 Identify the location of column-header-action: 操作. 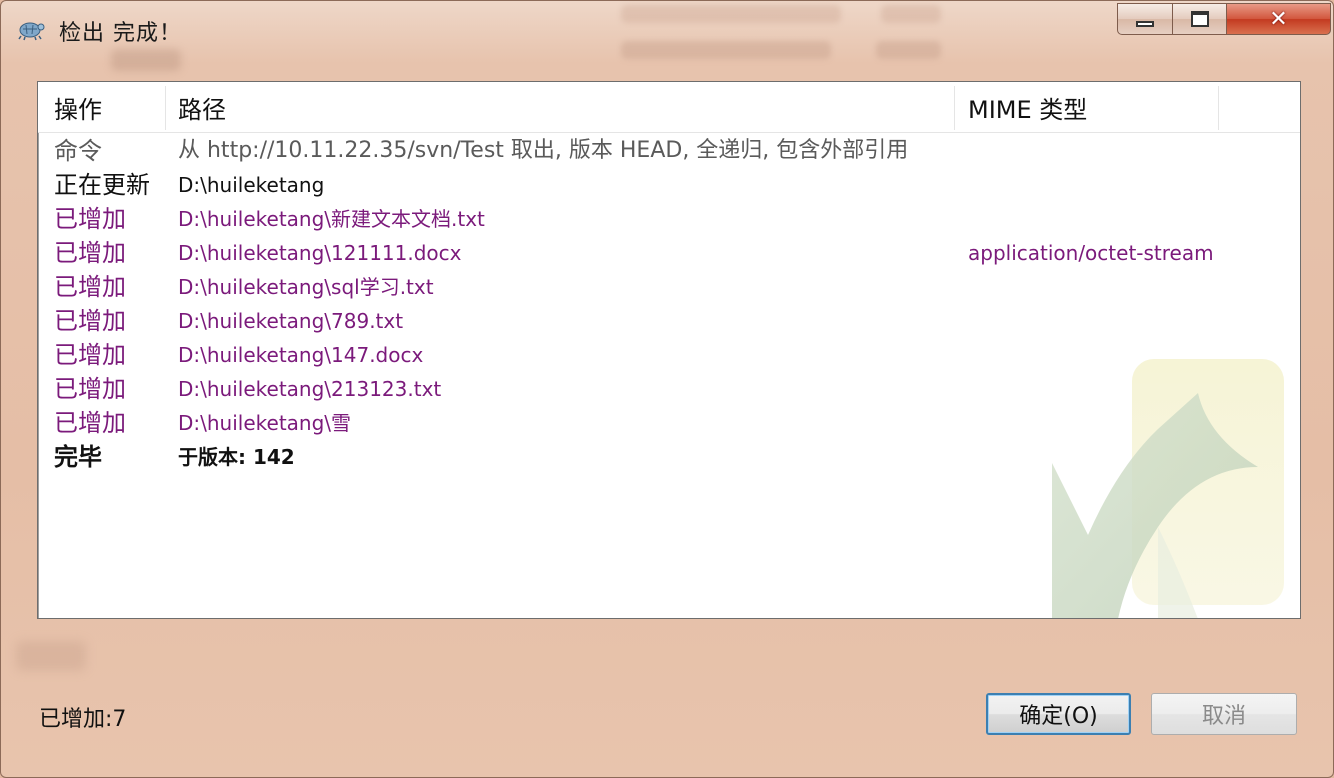
(78, 107).